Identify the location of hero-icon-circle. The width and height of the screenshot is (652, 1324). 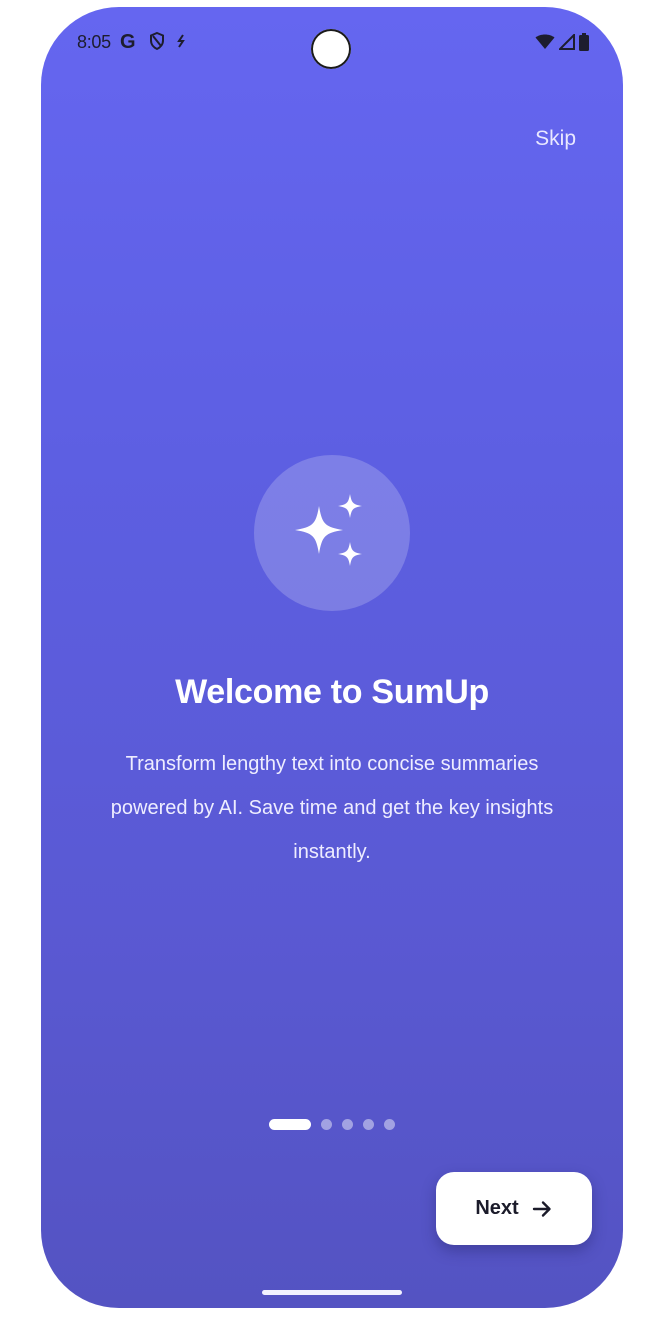
(332, 533).